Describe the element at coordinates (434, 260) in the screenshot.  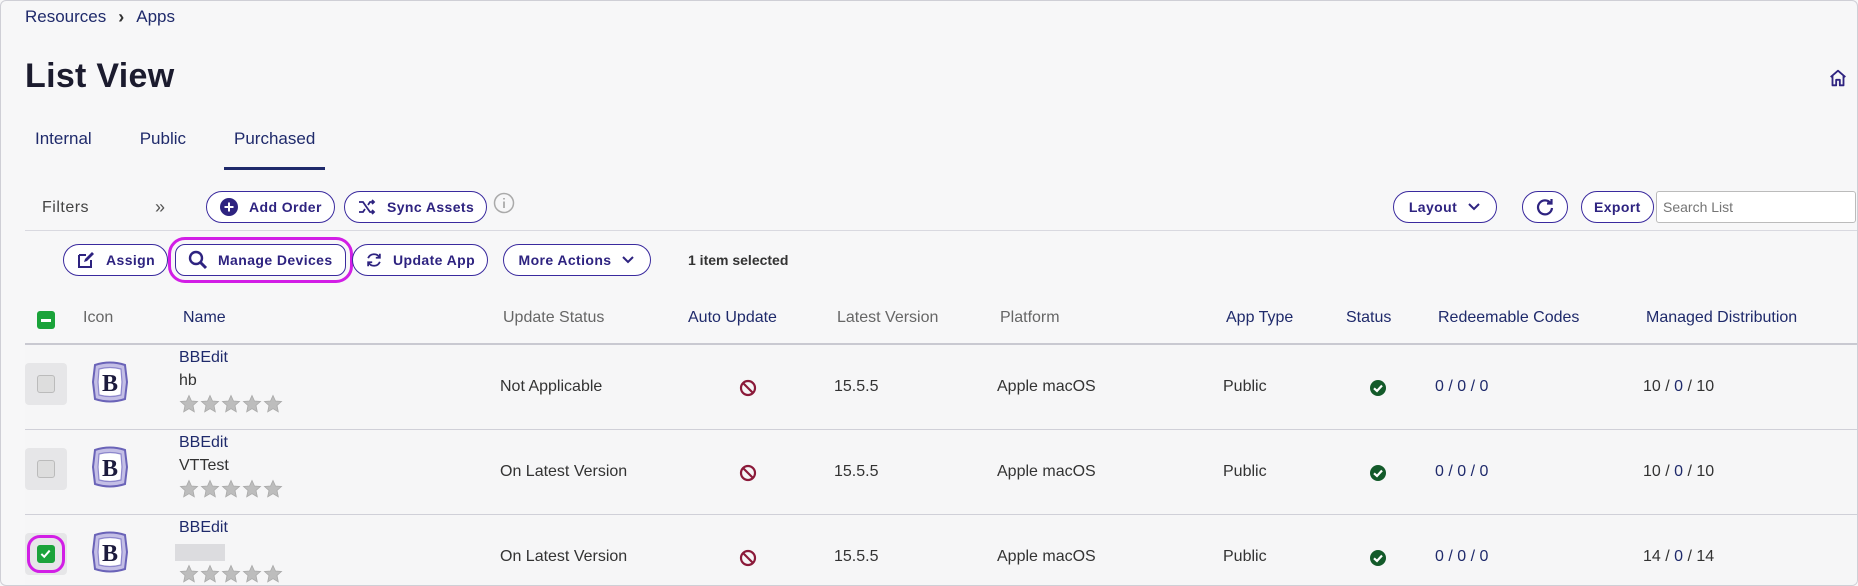
I see `update-app-label: Update App` at that location.